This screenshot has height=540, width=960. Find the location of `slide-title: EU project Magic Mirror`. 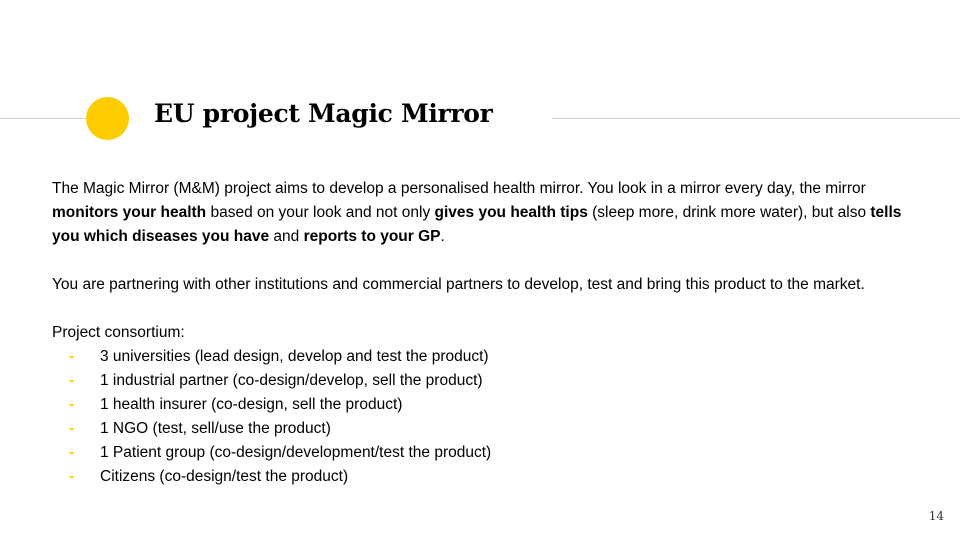

slide-title: EU project Magic Mirror is located at coordinates (323, 113).